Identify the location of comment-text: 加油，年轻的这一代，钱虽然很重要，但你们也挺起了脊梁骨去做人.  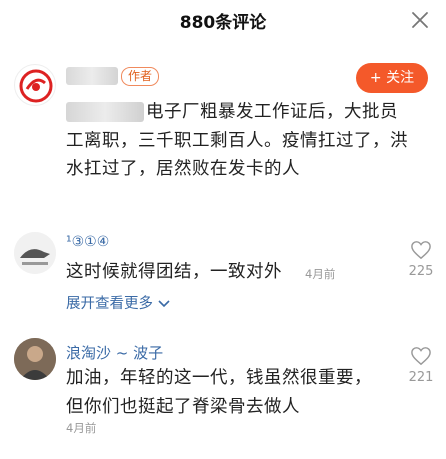
(219, 392).